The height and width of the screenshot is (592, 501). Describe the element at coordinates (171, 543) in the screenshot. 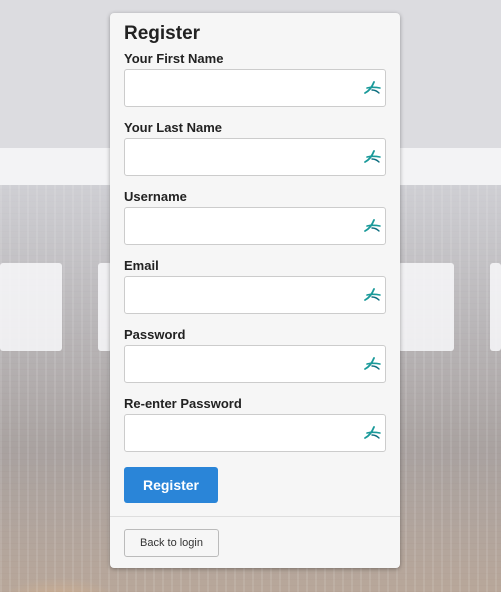

I see `back-to-login-button: Back to login` at that location.